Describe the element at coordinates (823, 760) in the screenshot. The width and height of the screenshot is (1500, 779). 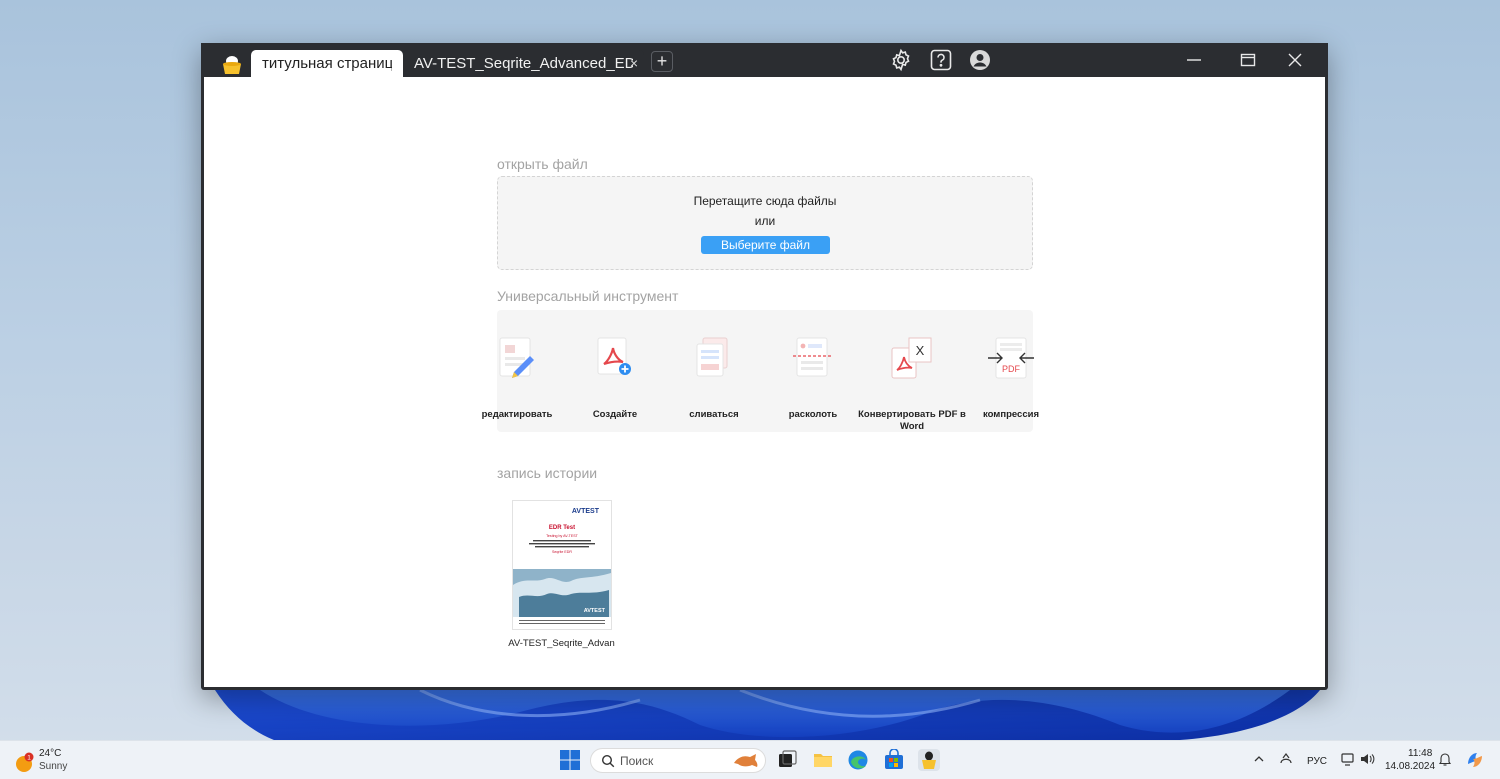
I see `file-explorer-icon` at that location.